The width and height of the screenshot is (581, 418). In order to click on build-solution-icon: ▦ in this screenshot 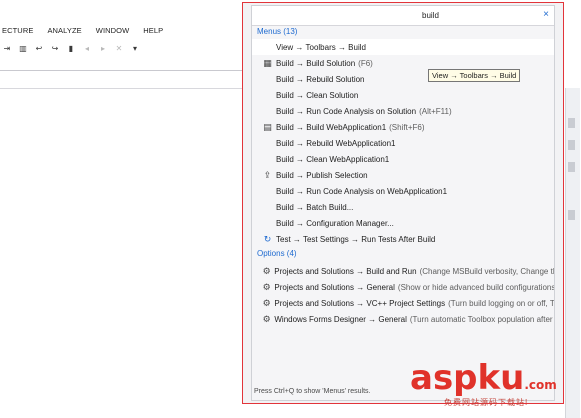, I will do `click(267, 62)`.